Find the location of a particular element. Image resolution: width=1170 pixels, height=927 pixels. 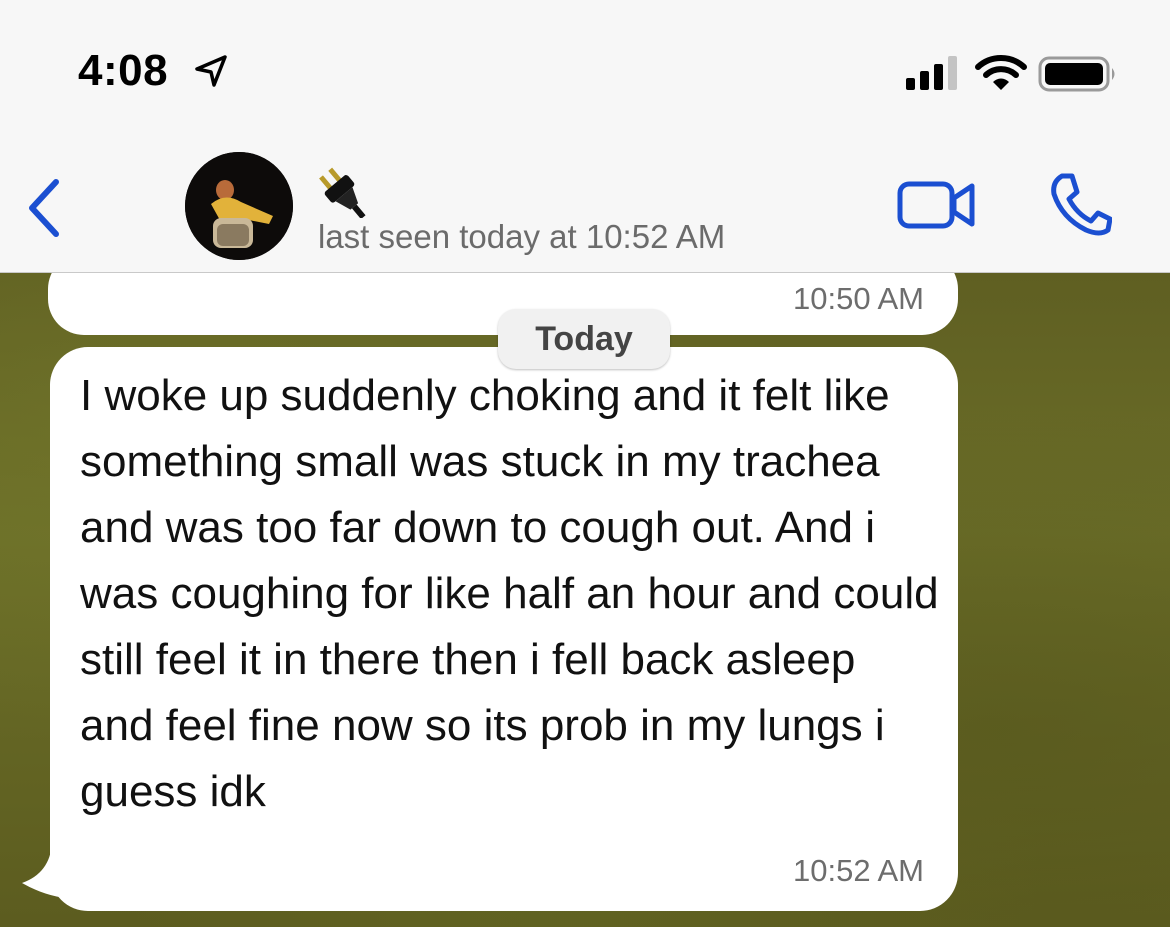

date-separator: Today is located at coordinates (584, 339).